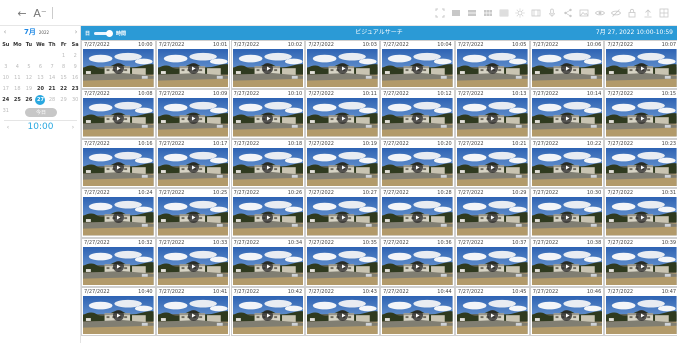 This screenshot has height=343, width=677. I want to click on thumbnail-cell: 7/27/2022 10:43, so click(342, 311).